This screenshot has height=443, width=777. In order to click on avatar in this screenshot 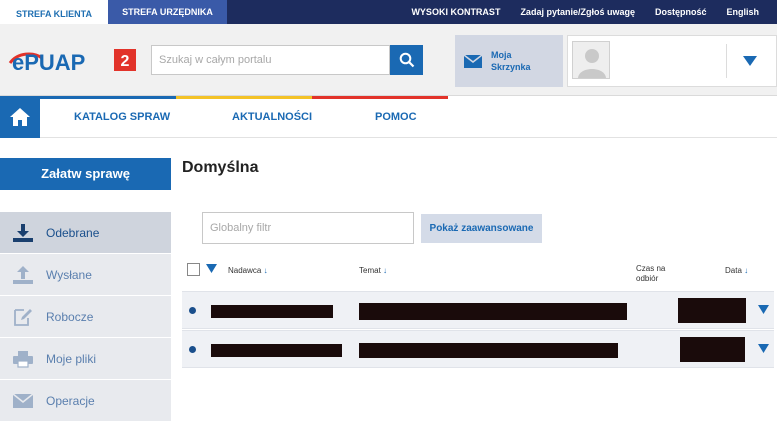, I will do `click(591, 60)`.